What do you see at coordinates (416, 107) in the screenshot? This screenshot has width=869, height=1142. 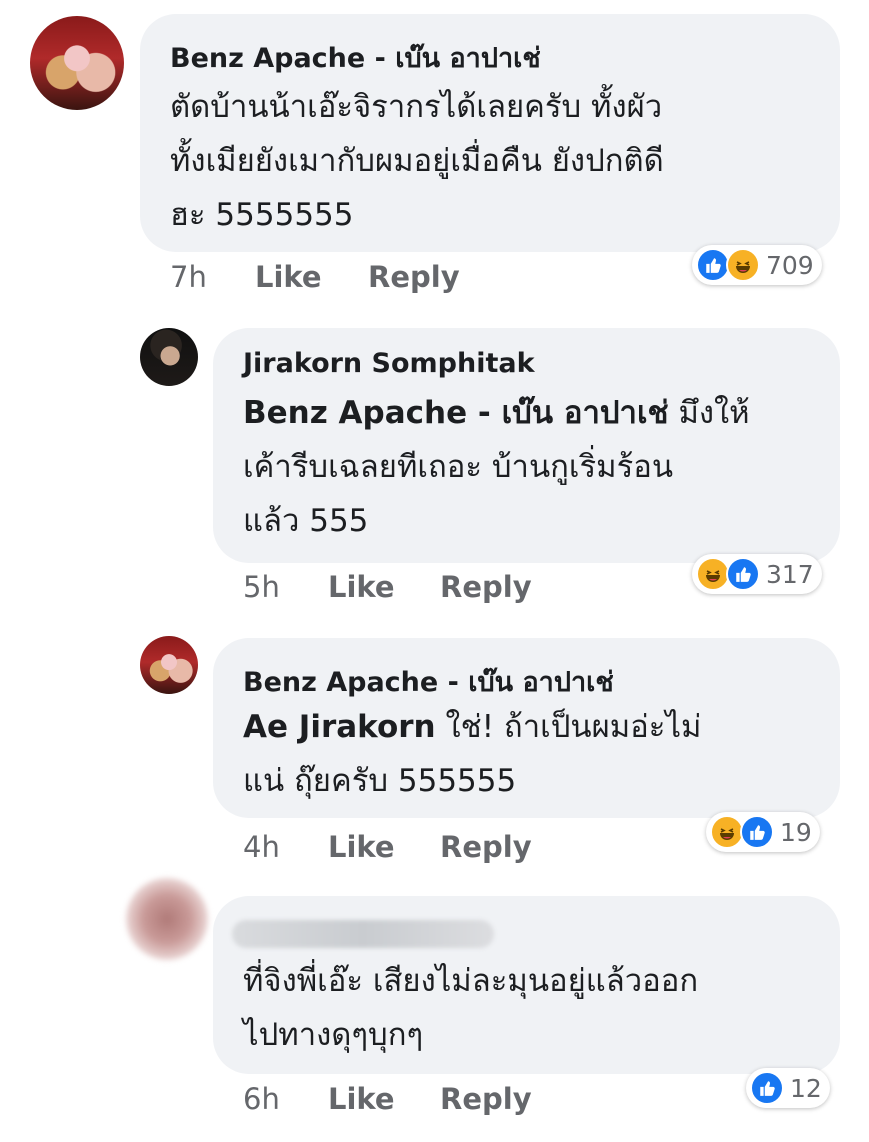 I see `comment-line: ตัดบ้านน้าเอ๊ะจิรากรได้เลยครับ ทั้งผัว` at bounding box center [416, 107].